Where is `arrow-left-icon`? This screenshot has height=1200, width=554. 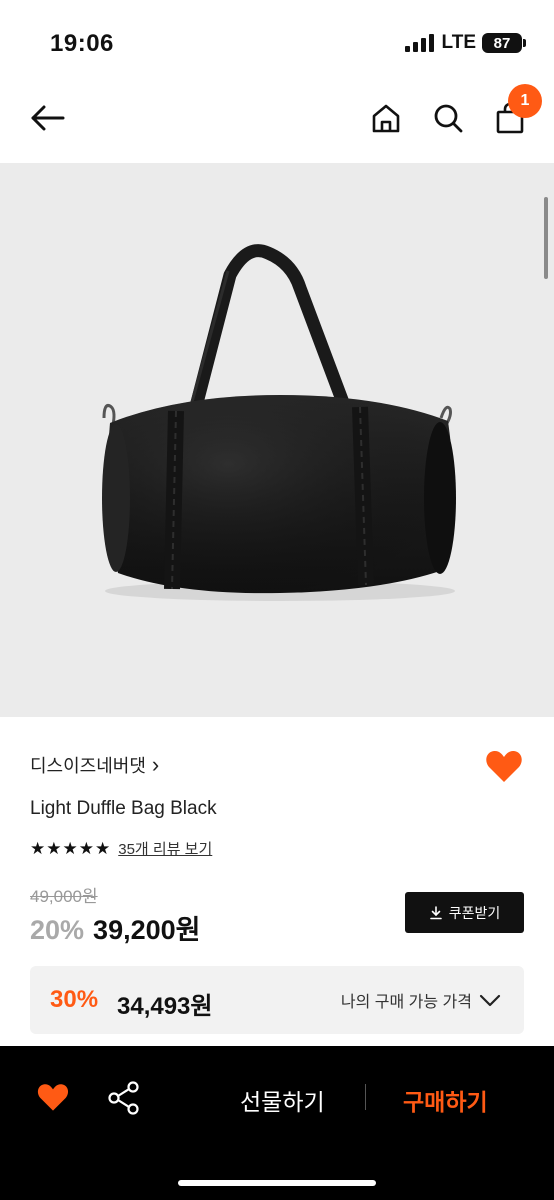 arrow-left-icon is located at coordinates (48, 118).